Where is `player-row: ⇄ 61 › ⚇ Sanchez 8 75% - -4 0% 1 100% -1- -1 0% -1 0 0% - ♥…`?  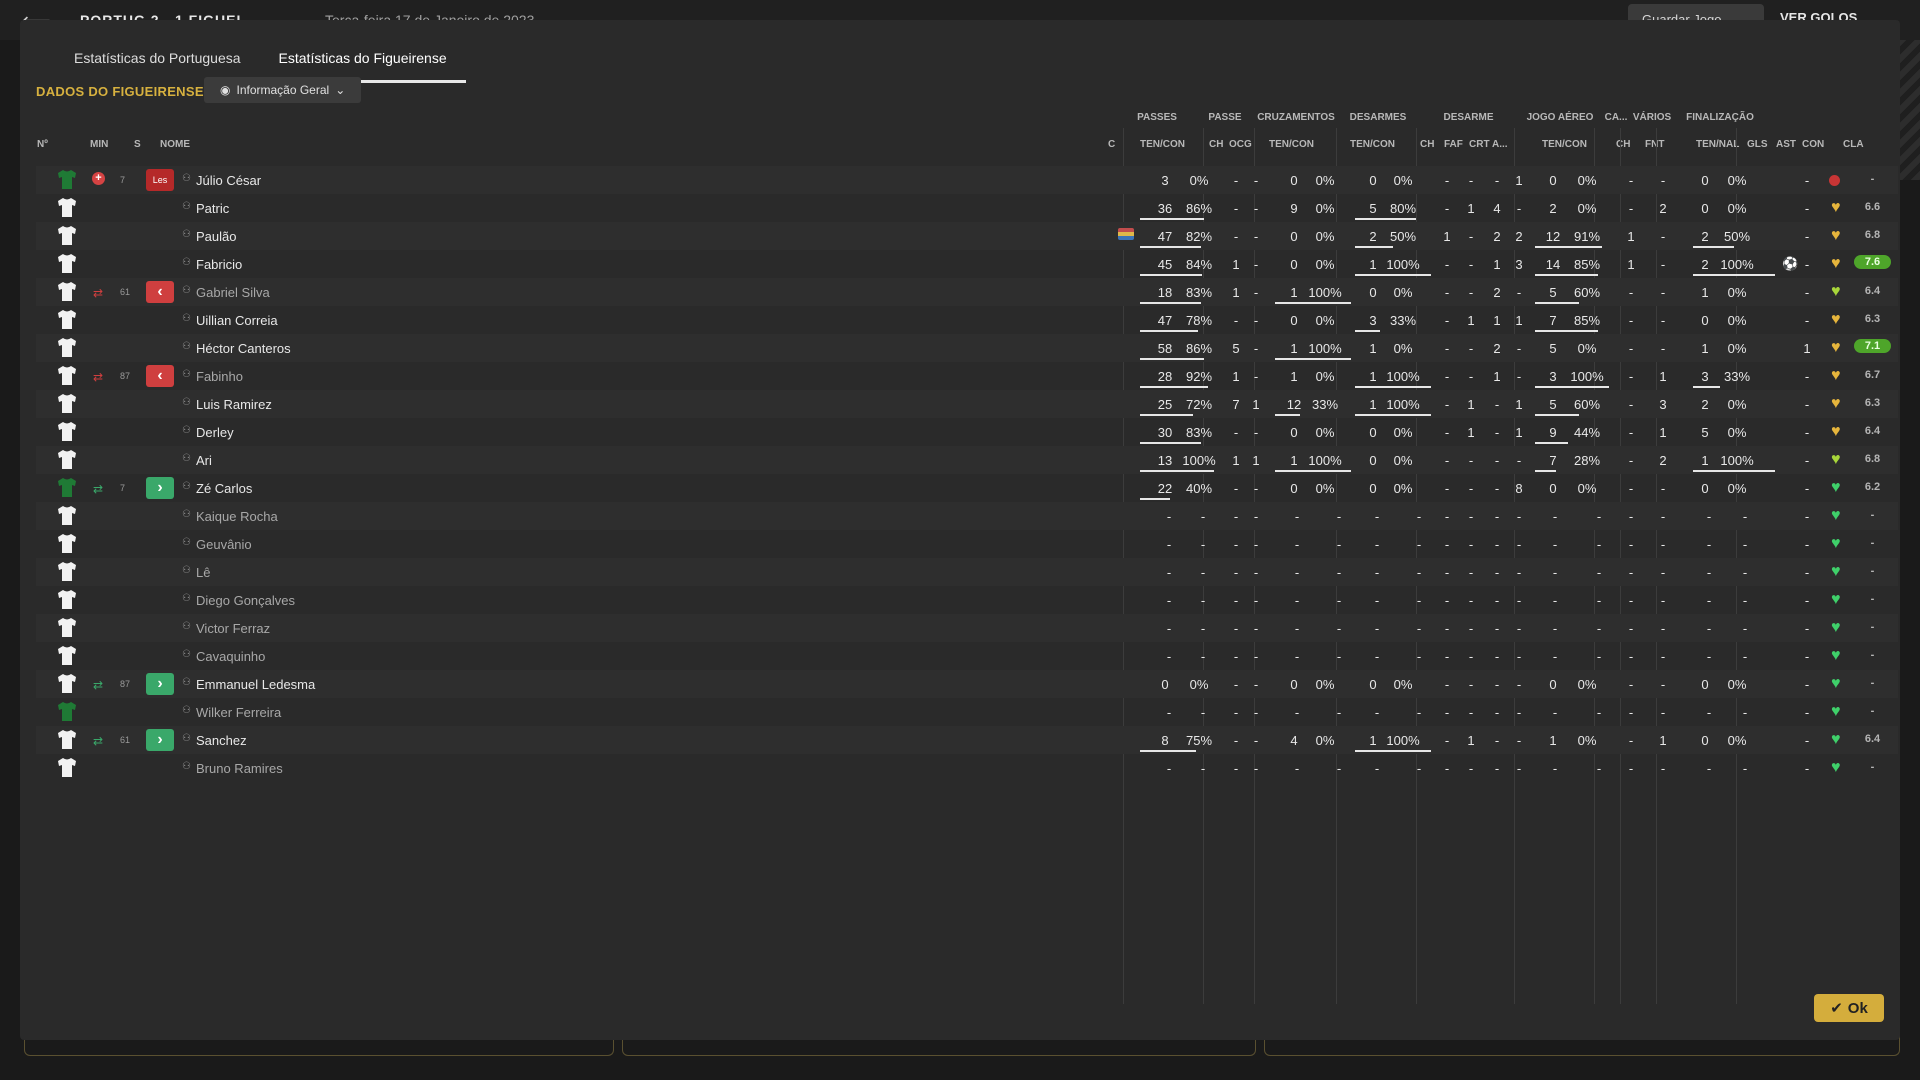 player-row: ⇄ 61 › ⚇ Sanchez 8 75% - -4 0% 1 100% -1- -1 0% -1 0 0% - ♥… is located at coordinates (967, 740).